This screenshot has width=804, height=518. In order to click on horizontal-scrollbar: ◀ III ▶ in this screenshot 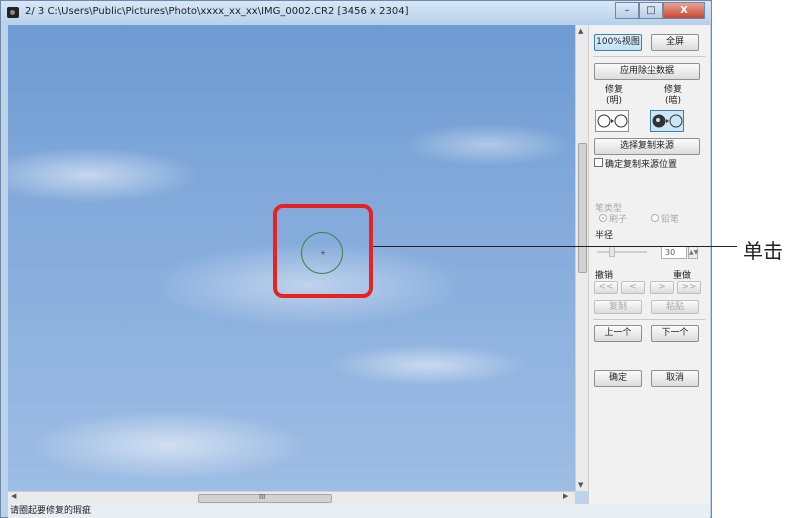, I will do `click(291, 497)`.